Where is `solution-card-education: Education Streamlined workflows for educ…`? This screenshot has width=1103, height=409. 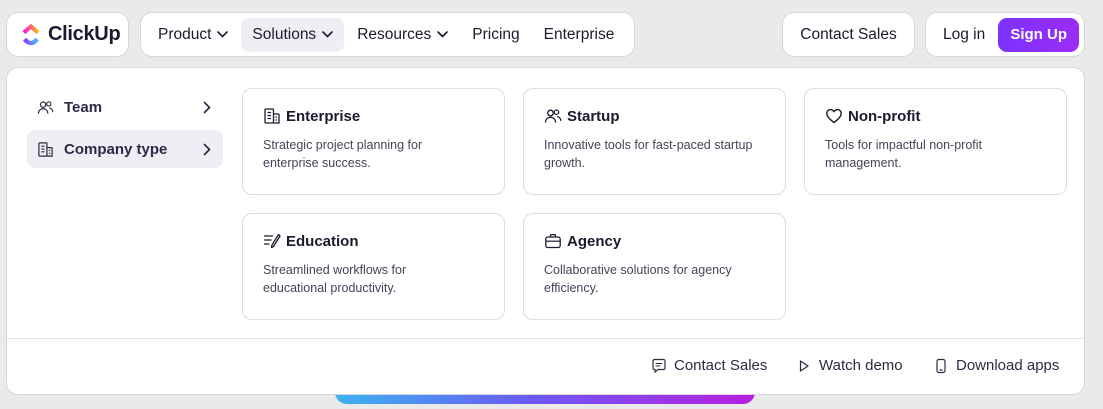 solution-card-education: Education Streamlined workflows for educ… is located at coordinates (373, 266).